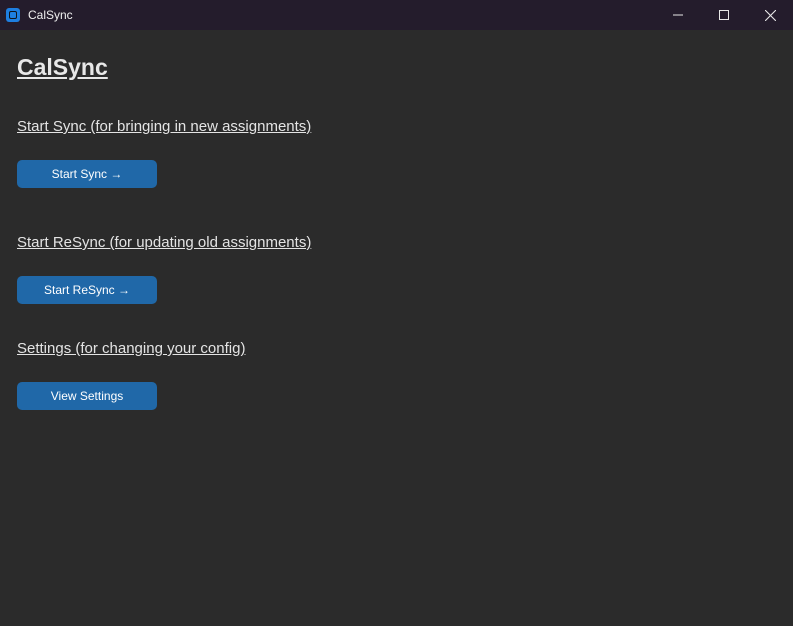 This screenshot has height=626, width=793. What do you see at coordinates (87, 174) in the screenshot?
I see `start-sync-button: Start Sync →` at bounding box center [87, 174].